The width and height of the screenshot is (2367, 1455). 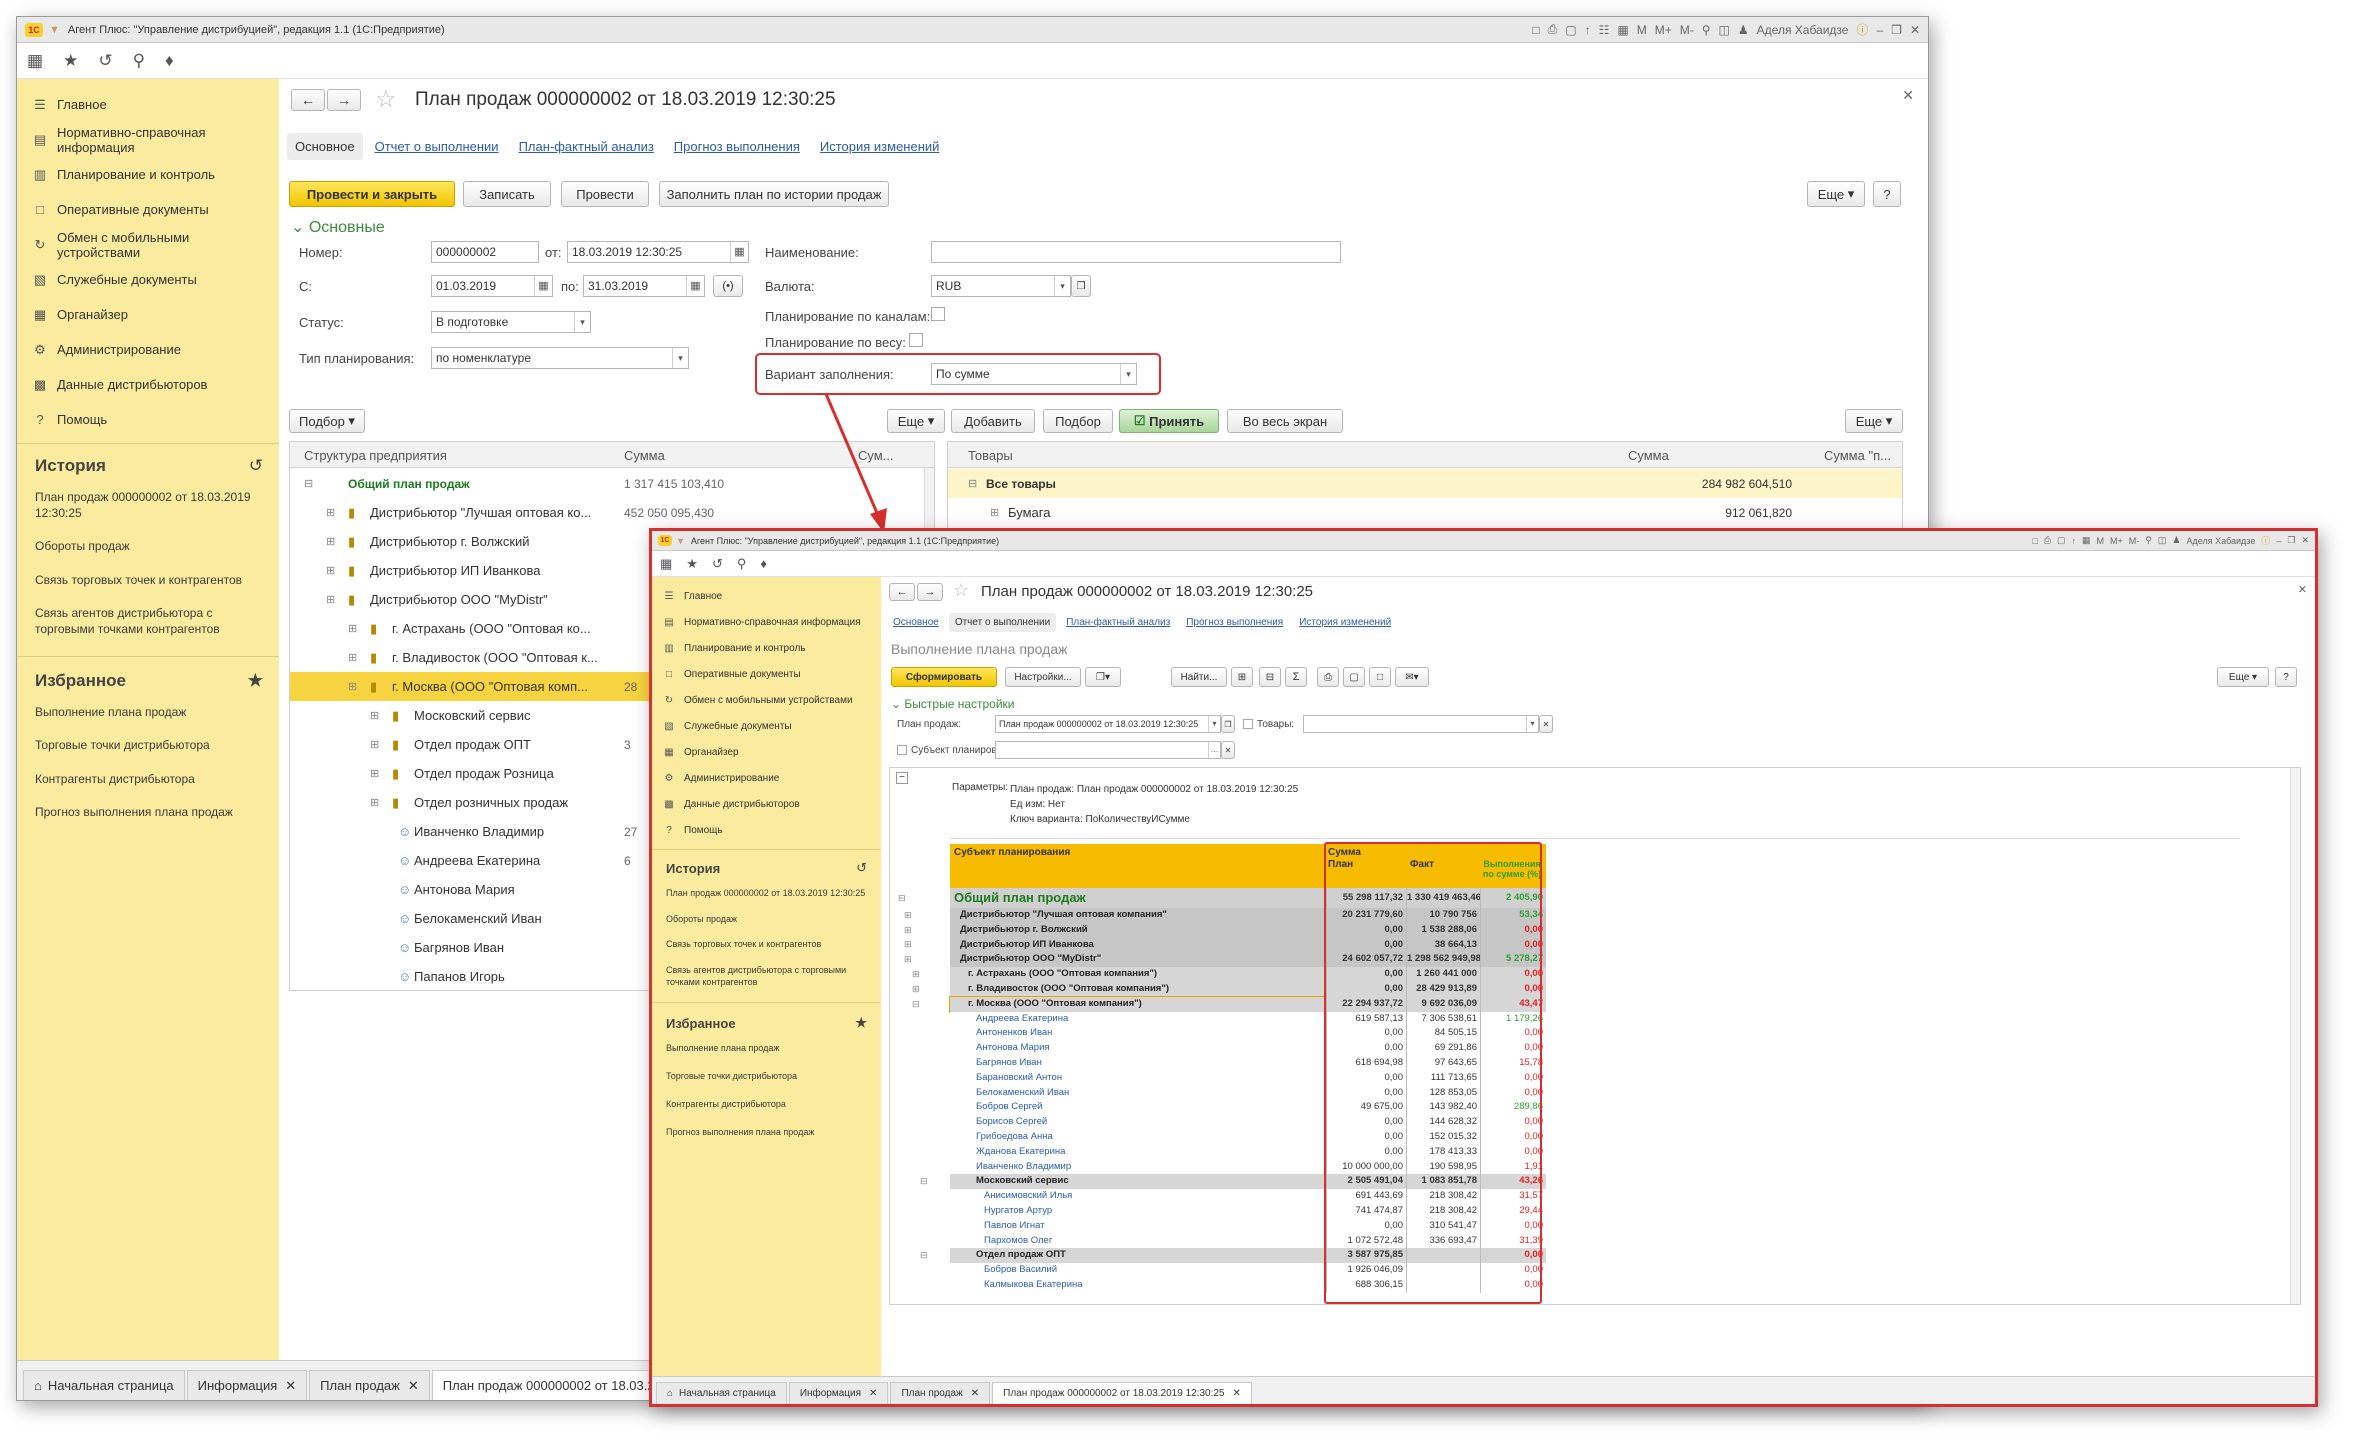 I want to click on sidebar-item-6: ▦ Органайзер, so click(x=766, y=752).